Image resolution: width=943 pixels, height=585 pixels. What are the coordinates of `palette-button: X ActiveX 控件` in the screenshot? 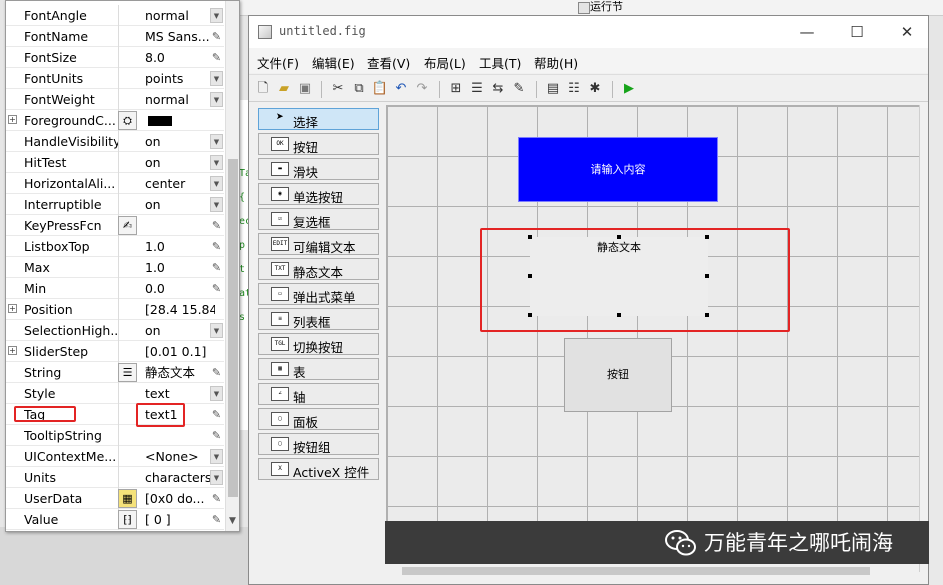 It's located at (318, 469).